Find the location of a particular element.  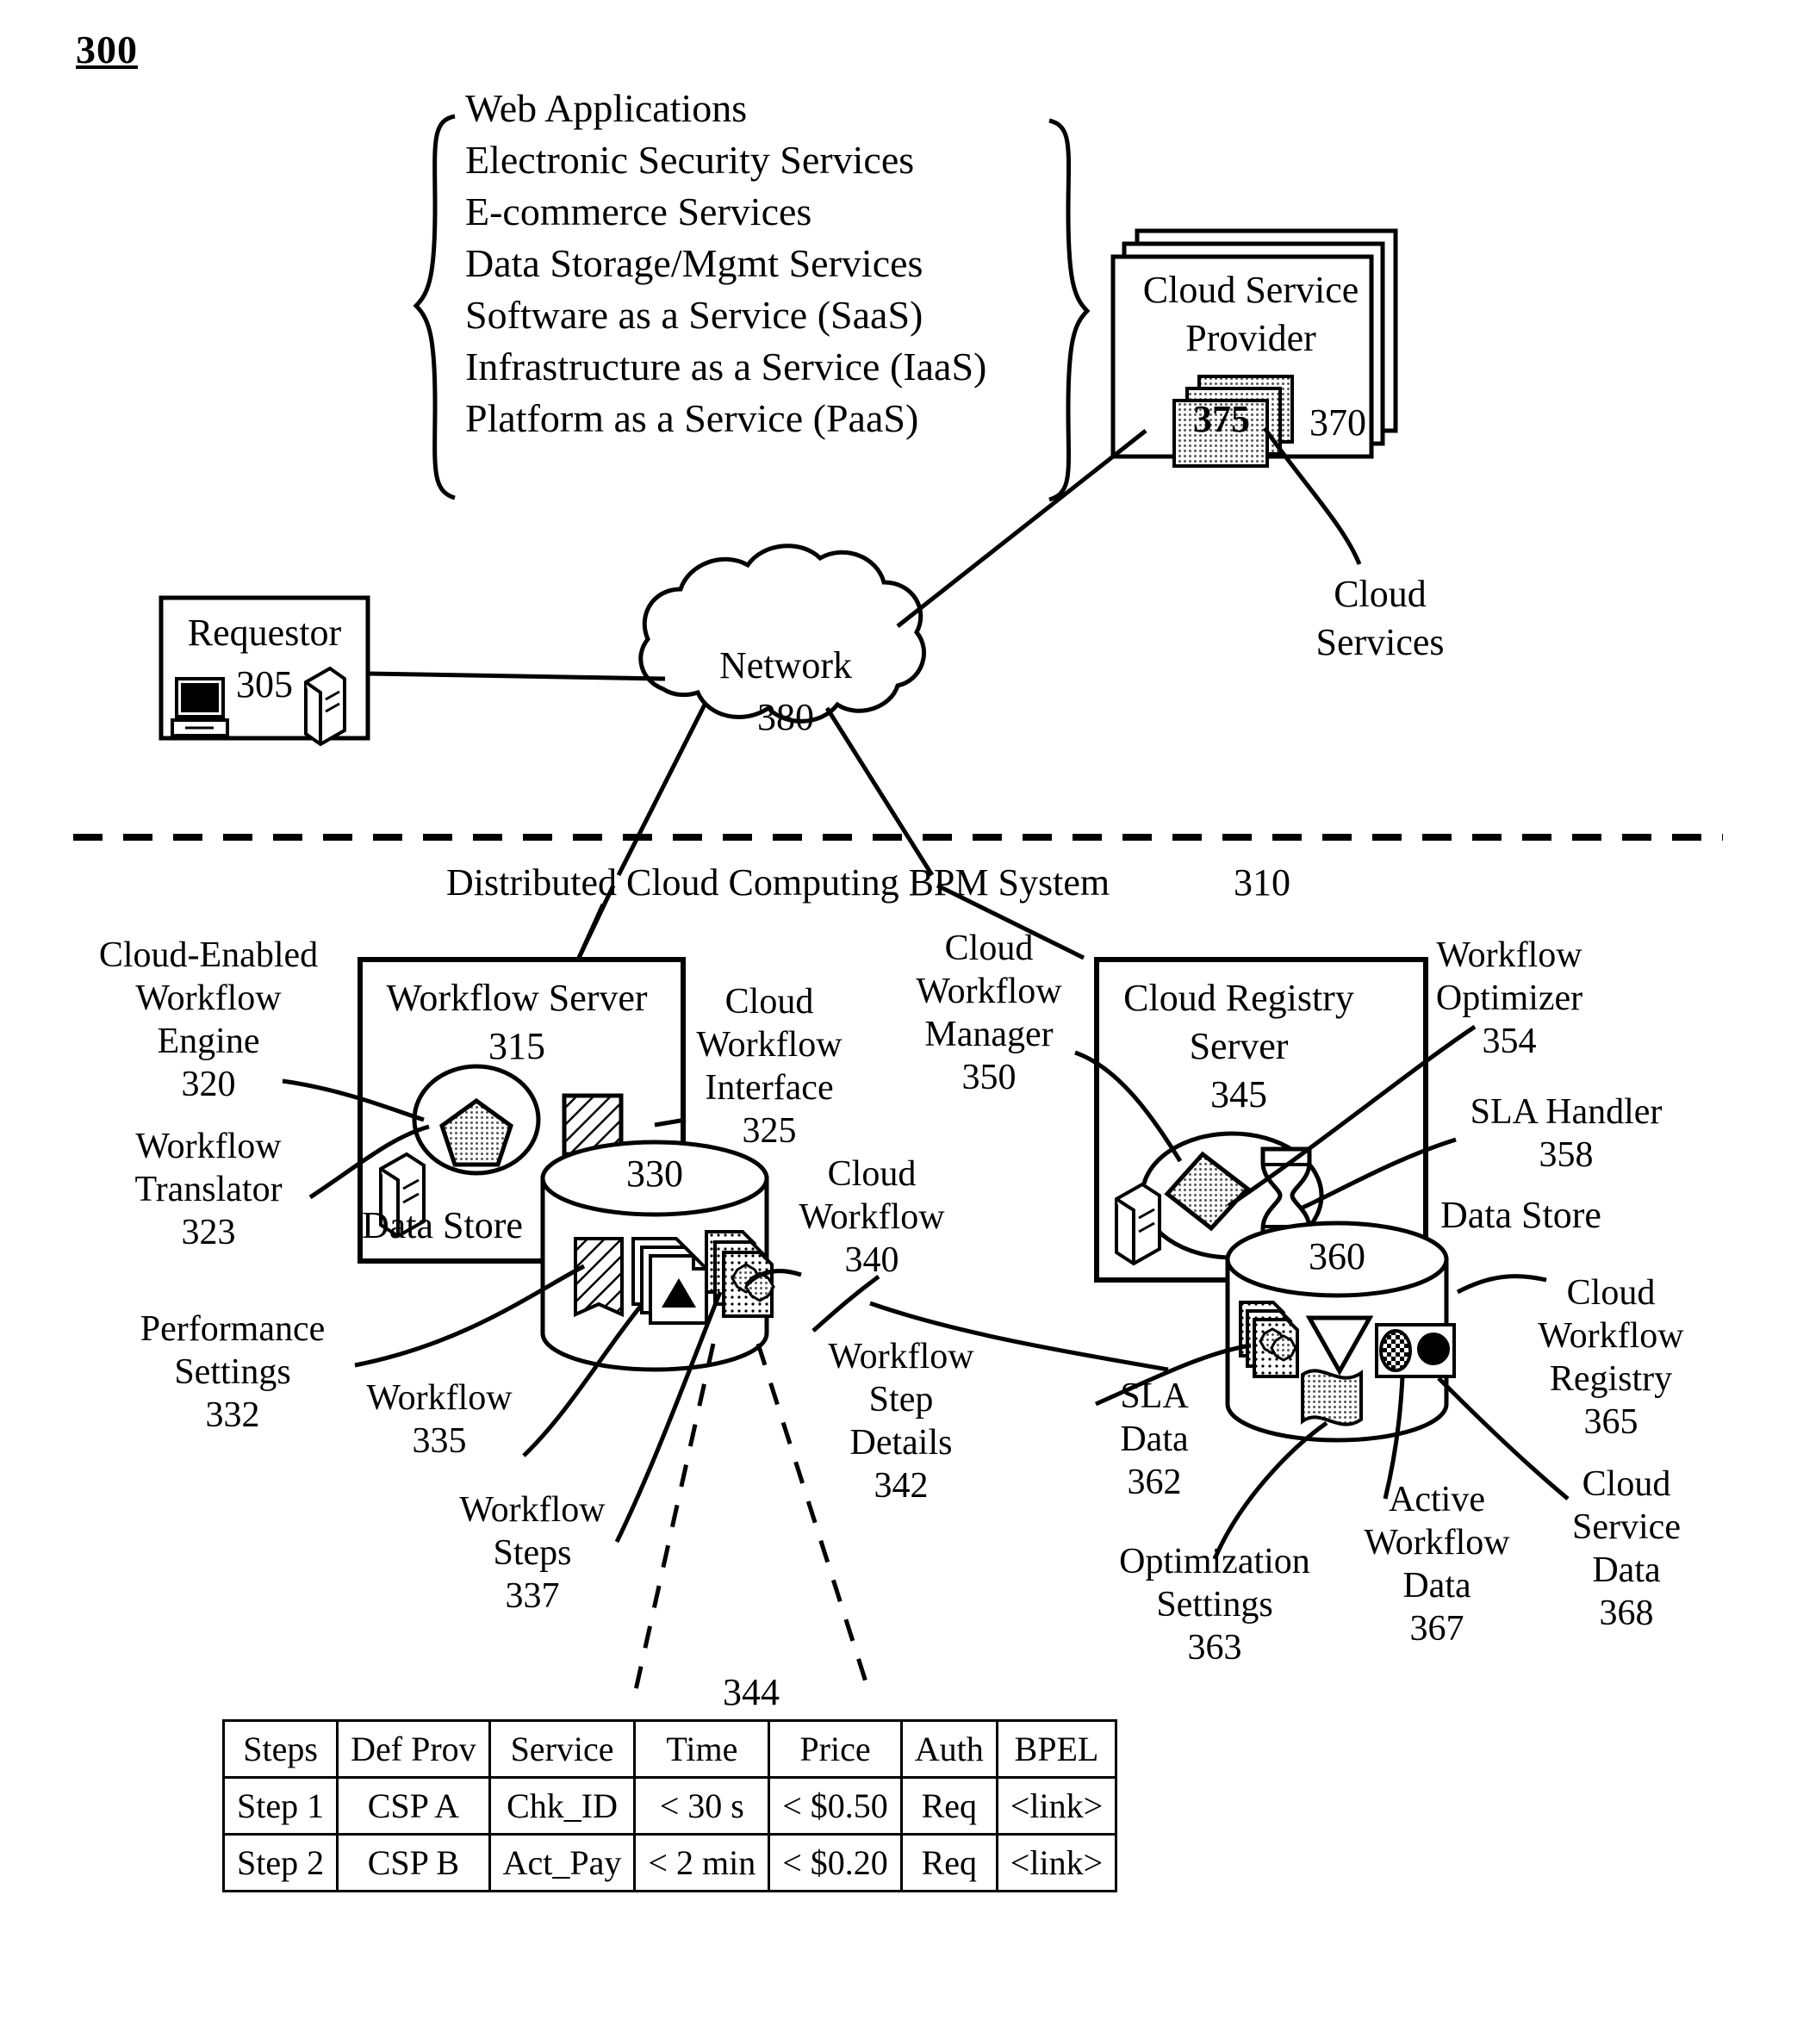

registry-data-store-label: Data Store is located at coordinates (1520, 1215).